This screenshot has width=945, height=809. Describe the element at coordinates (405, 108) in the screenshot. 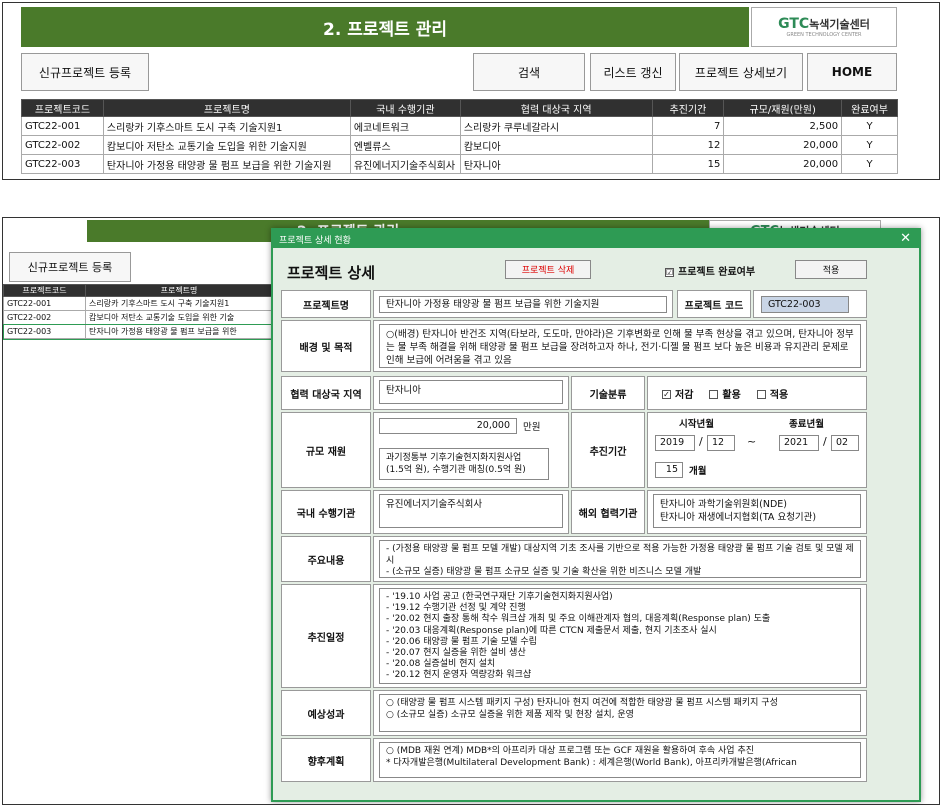

I see `col-domestic: 국내 수행기관` at that location.